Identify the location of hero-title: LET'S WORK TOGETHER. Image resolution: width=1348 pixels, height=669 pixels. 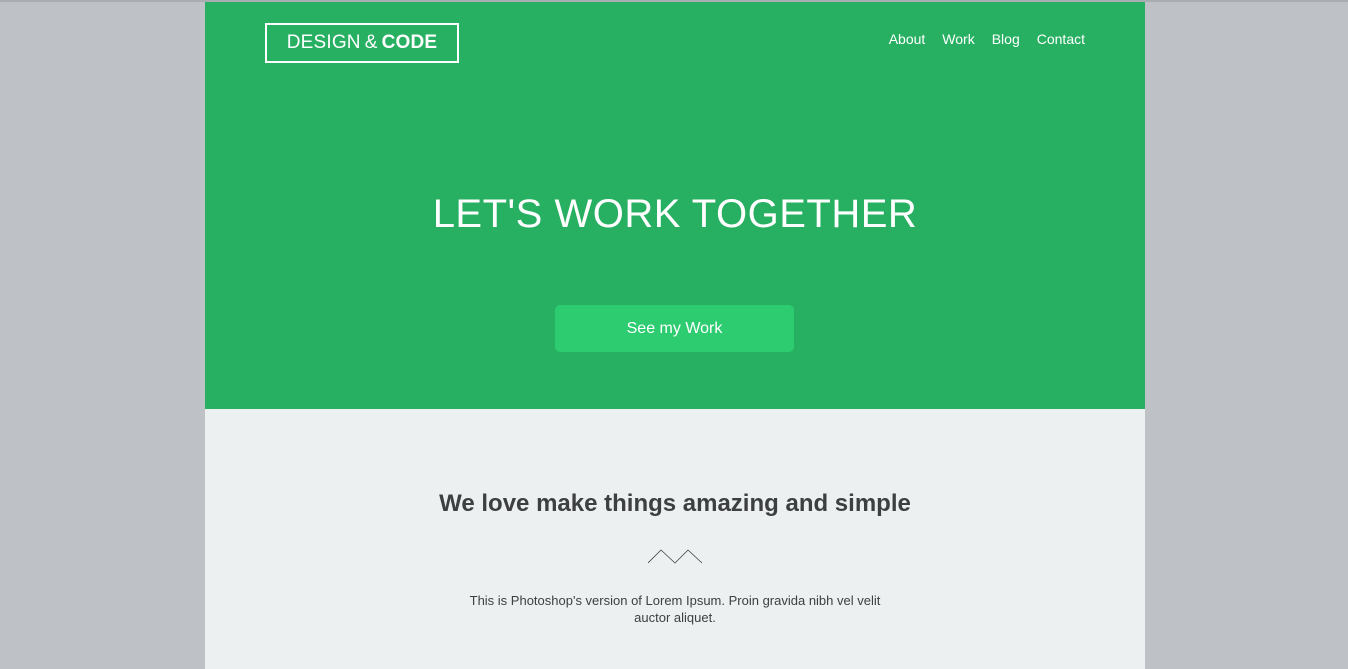
(675, 214).